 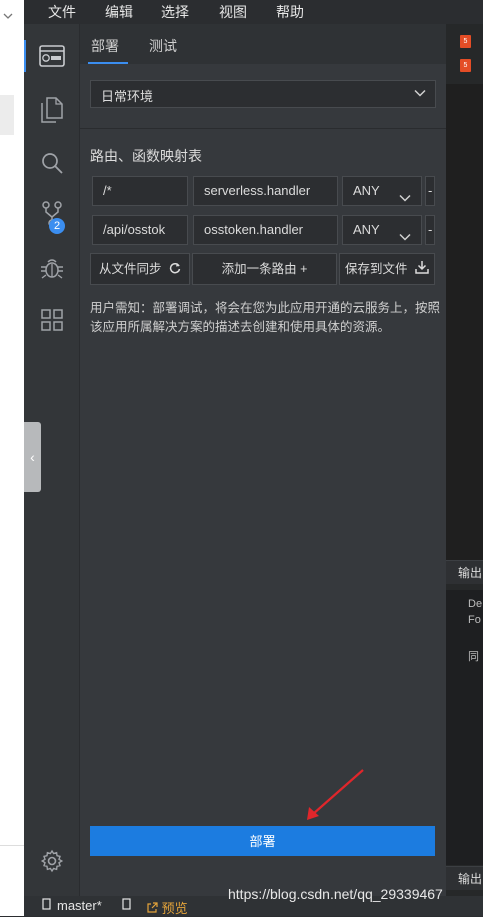 What do you see at coordinates (51, 56) in the screenshot?
I see `serverless-icon` at bounding box center [51, 56].